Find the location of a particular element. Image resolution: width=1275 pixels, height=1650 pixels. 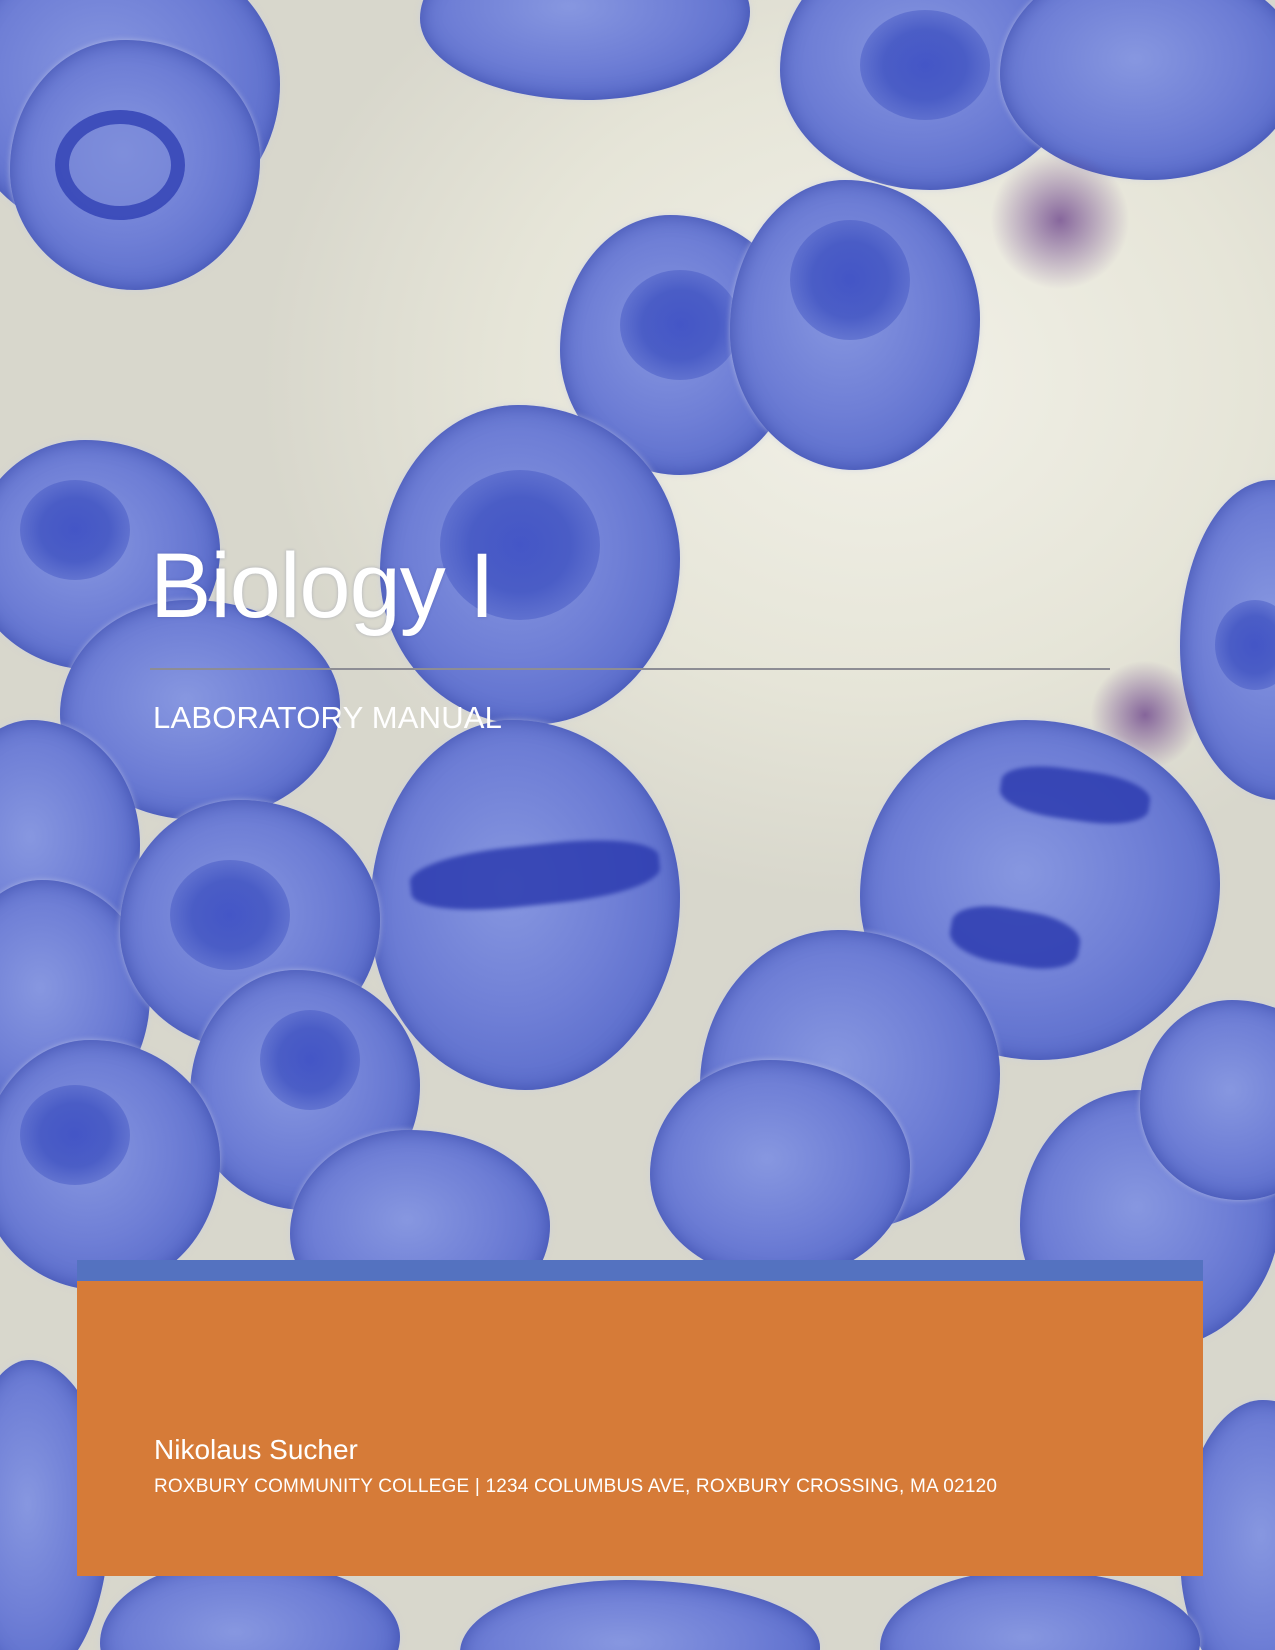

author-name: Nikolaus Sucher is located at coordinates (256, 1449).